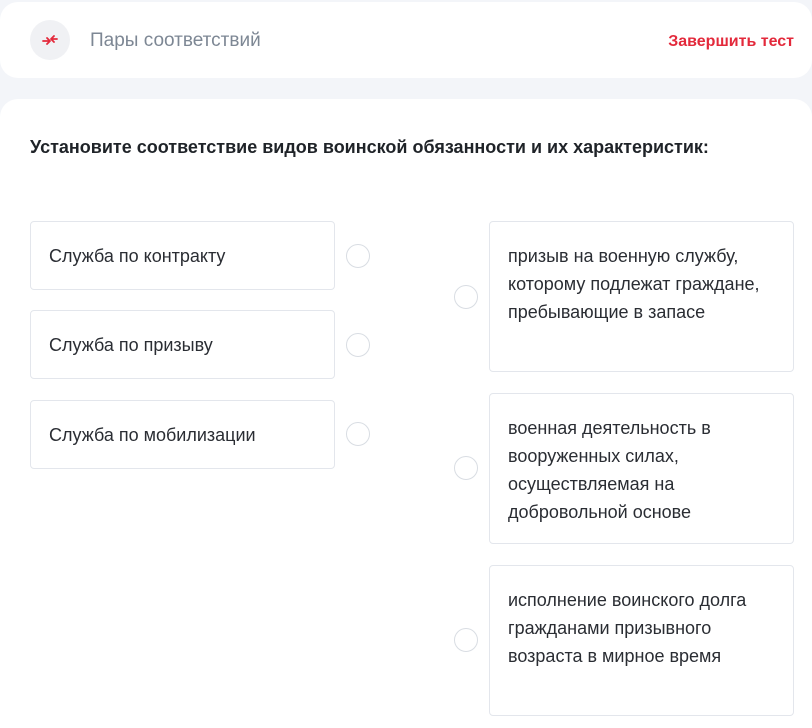 This screenshot has width=812, height=728. I want to click on header-icon-badge, so click(50, 40).